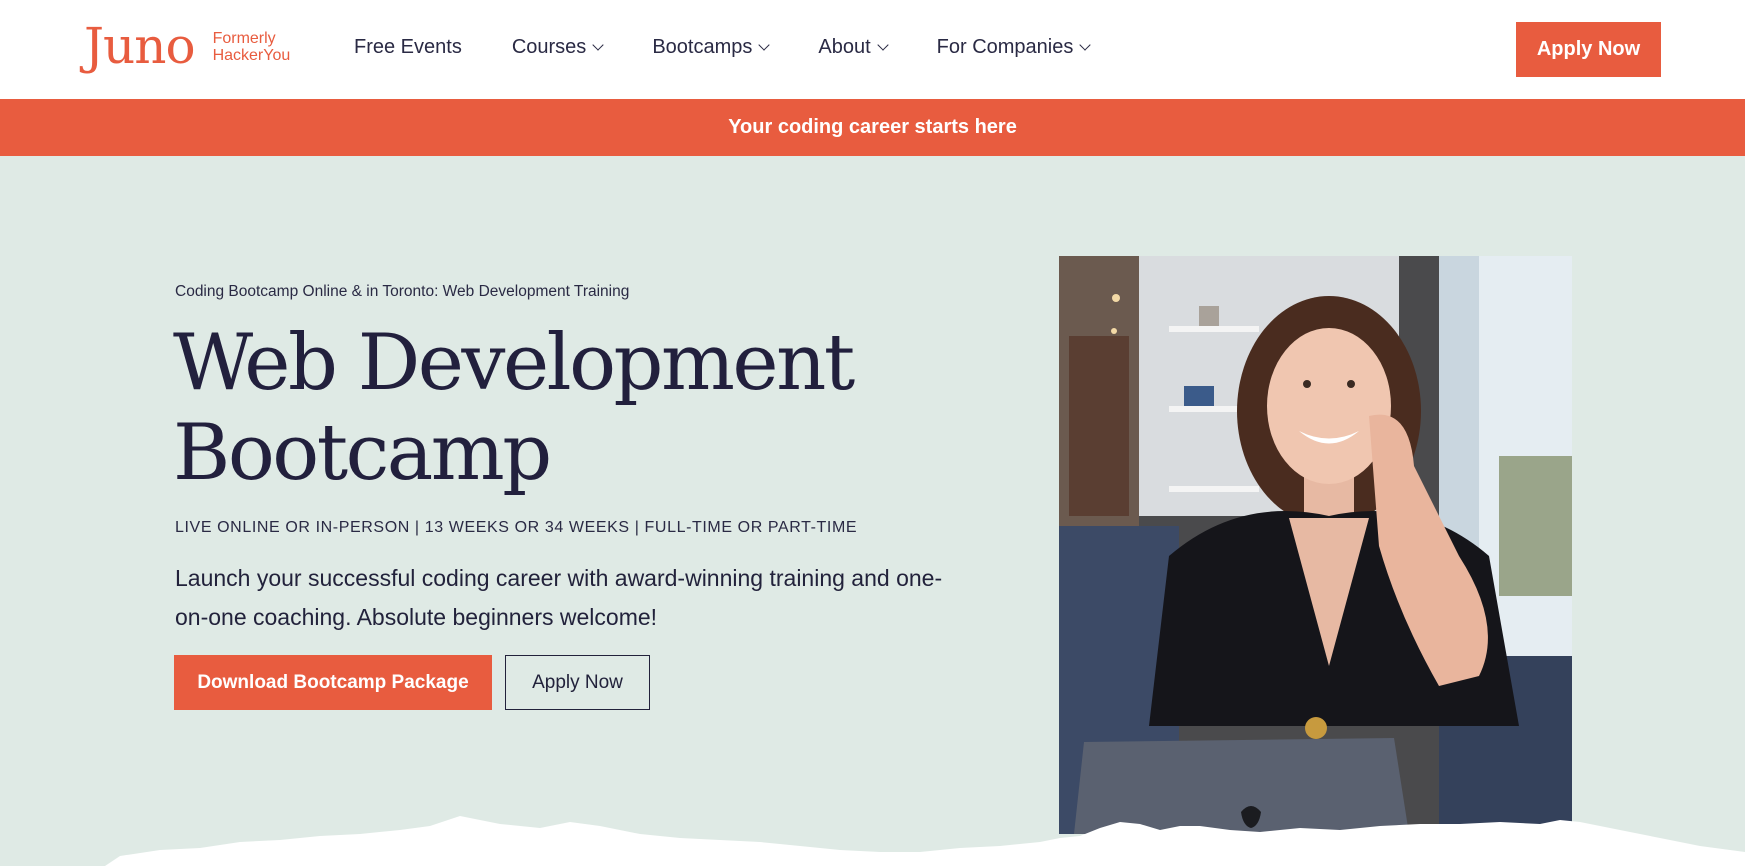  I want to click on logo-sub-line1: Formerly, so click(244, 38).